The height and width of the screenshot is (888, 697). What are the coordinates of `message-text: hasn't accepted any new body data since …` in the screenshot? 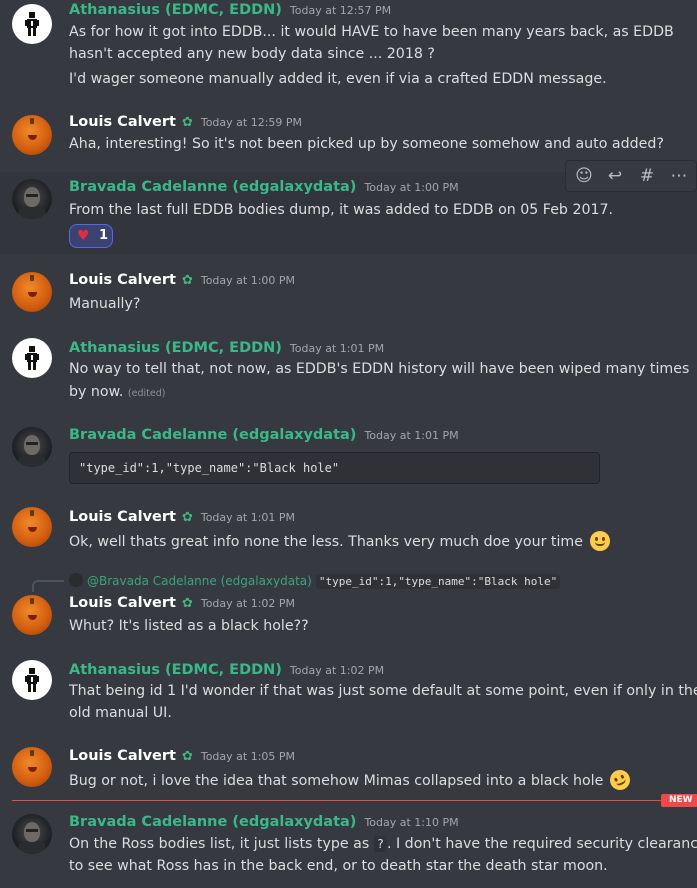 It's located at (252, 54).